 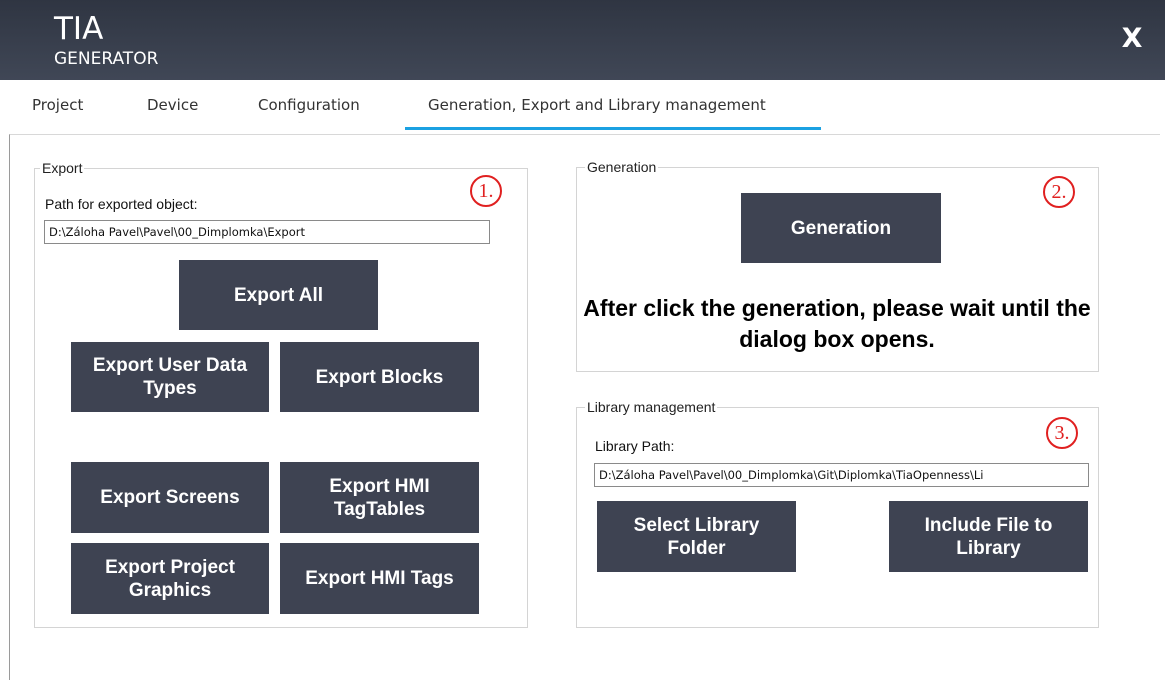 I want to click on tab-configuration: Configuration, so click(x=309, y=105).